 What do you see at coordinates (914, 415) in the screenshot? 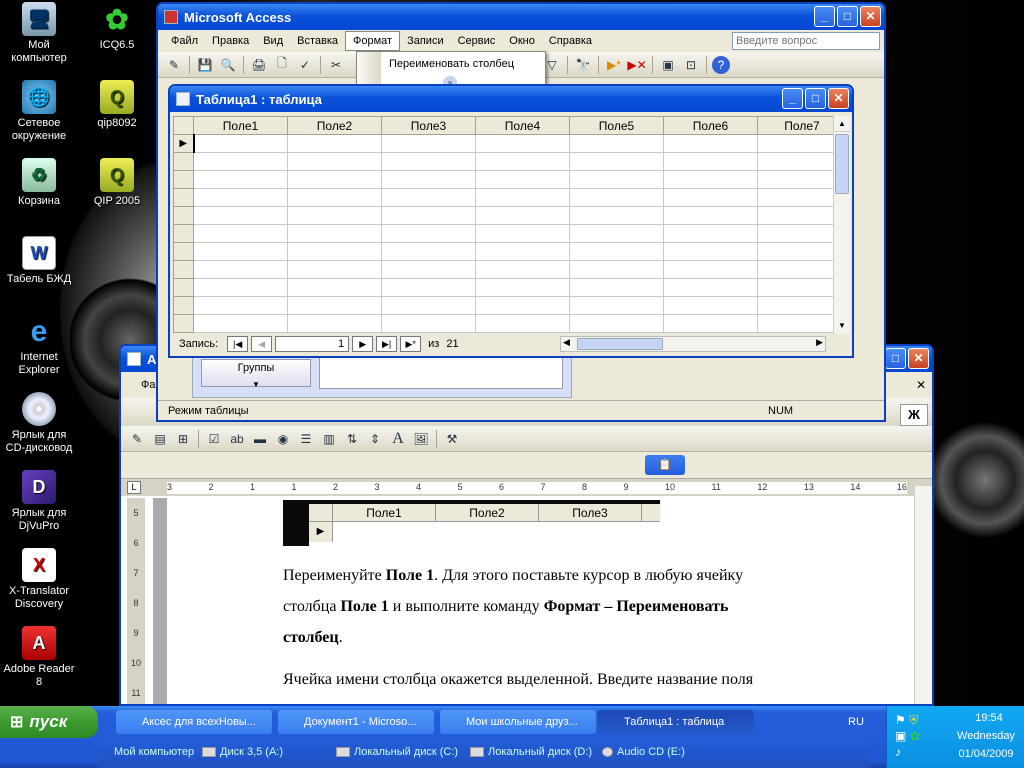
I see `bold-button: Ж` at bounding box center [914, 415].